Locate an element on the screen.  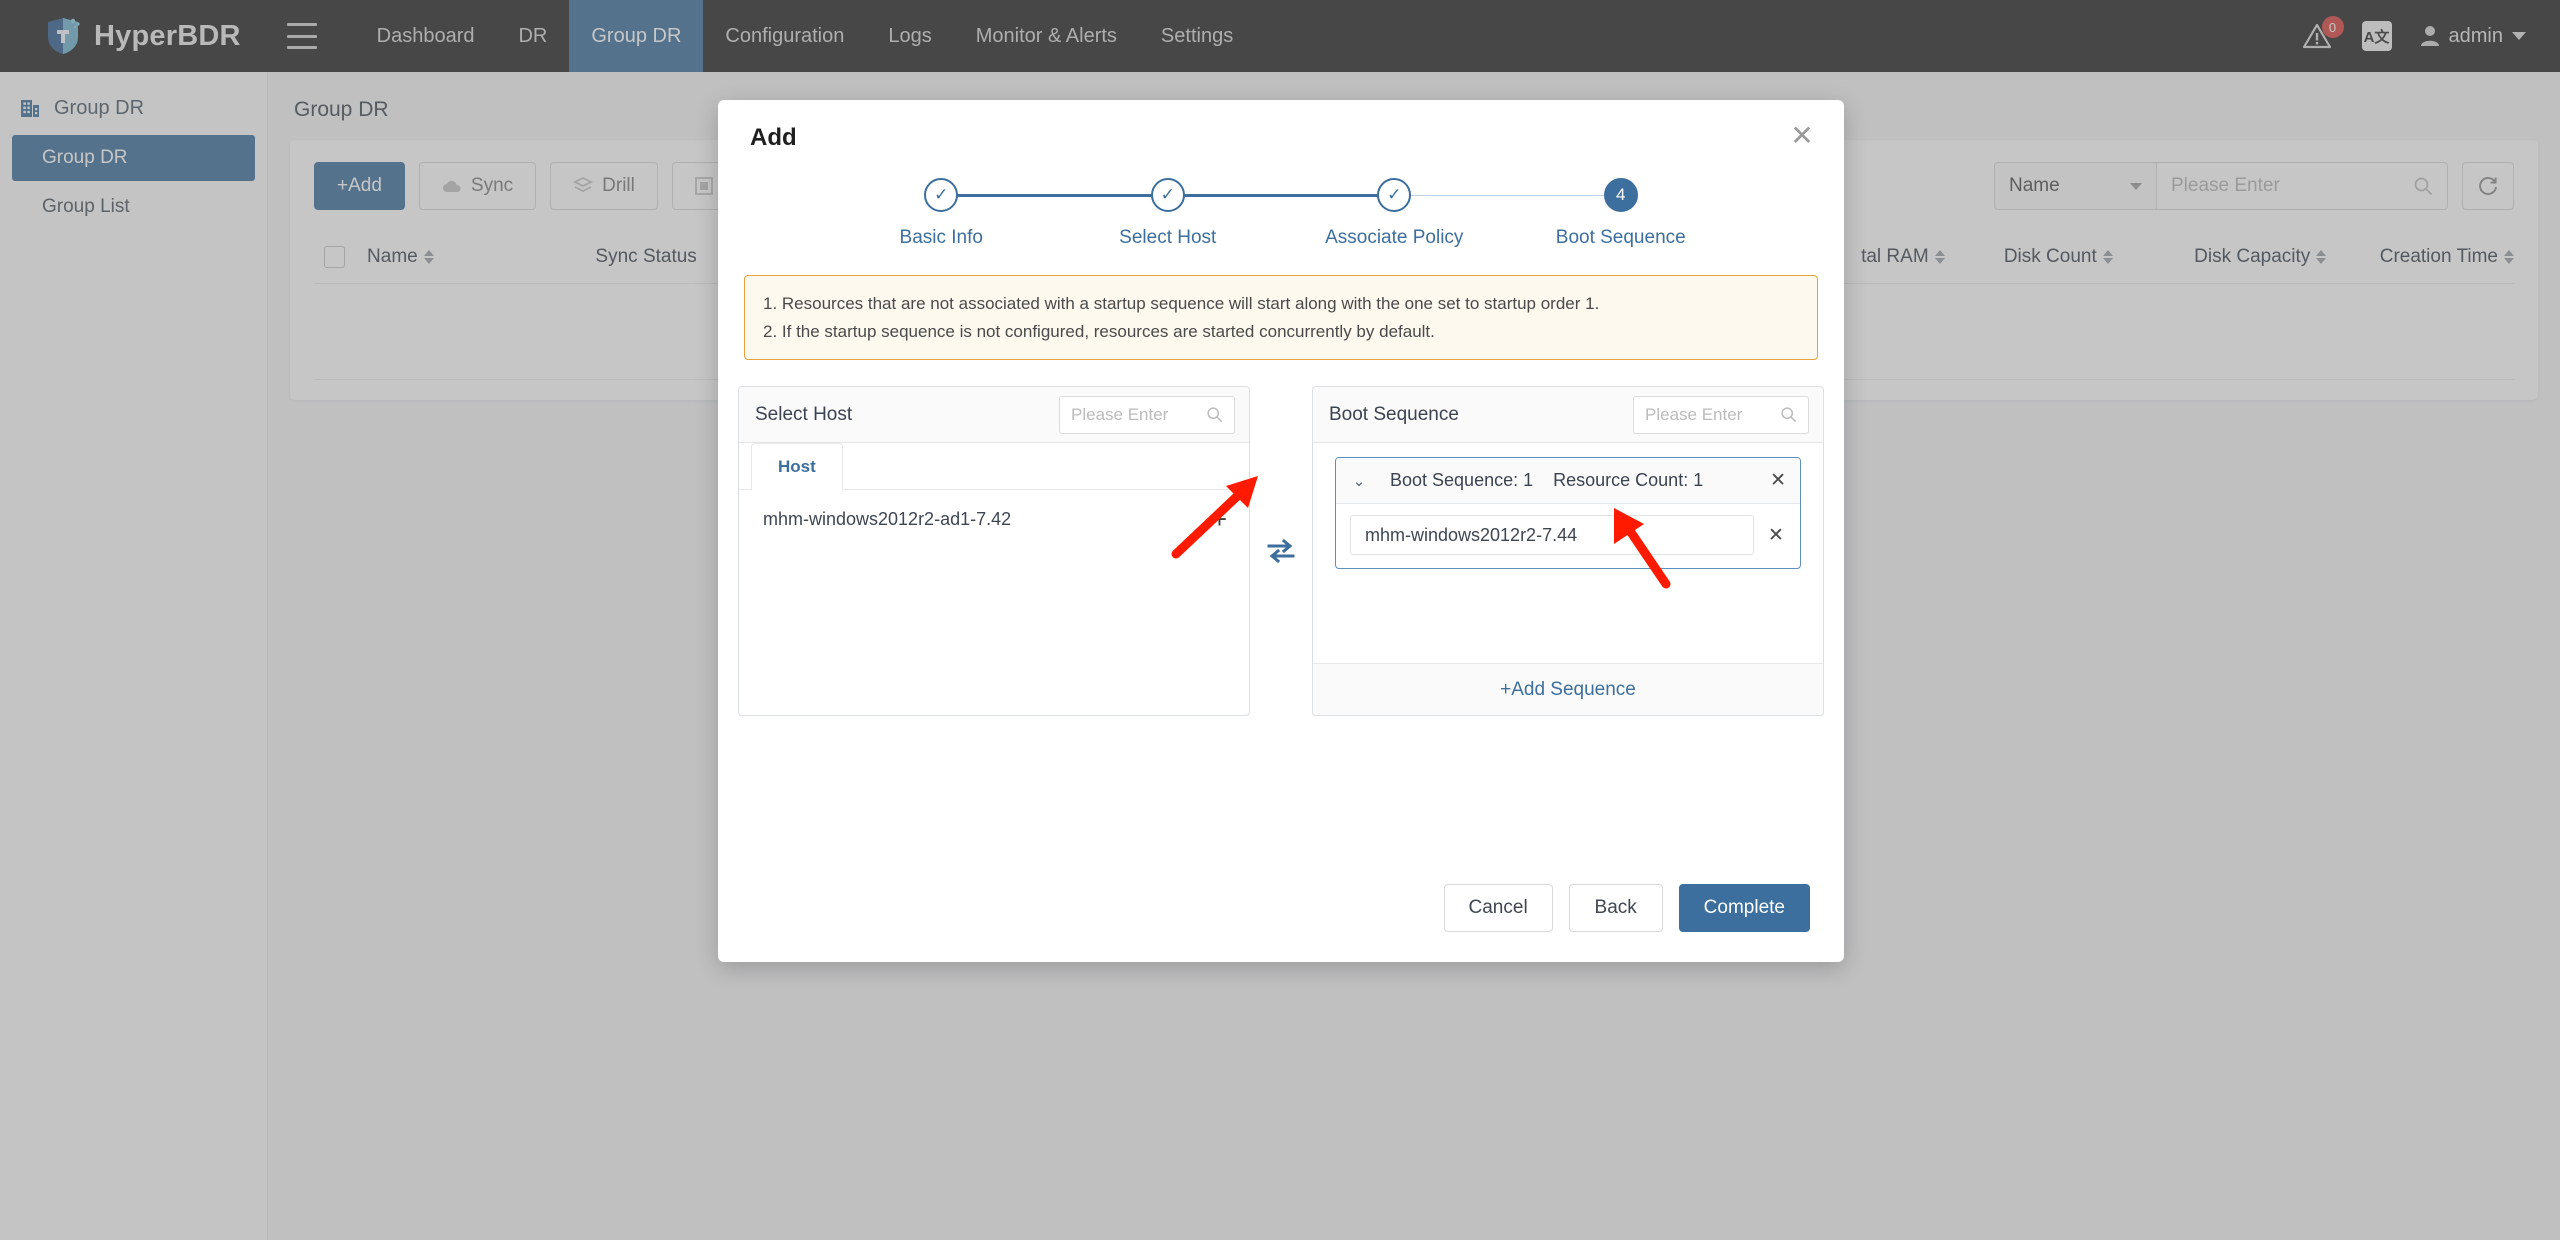
boot-sequence-panel: Boot Sequence Please Enter ⌄ Boot Sequen is located at coordinates (1568, 551).